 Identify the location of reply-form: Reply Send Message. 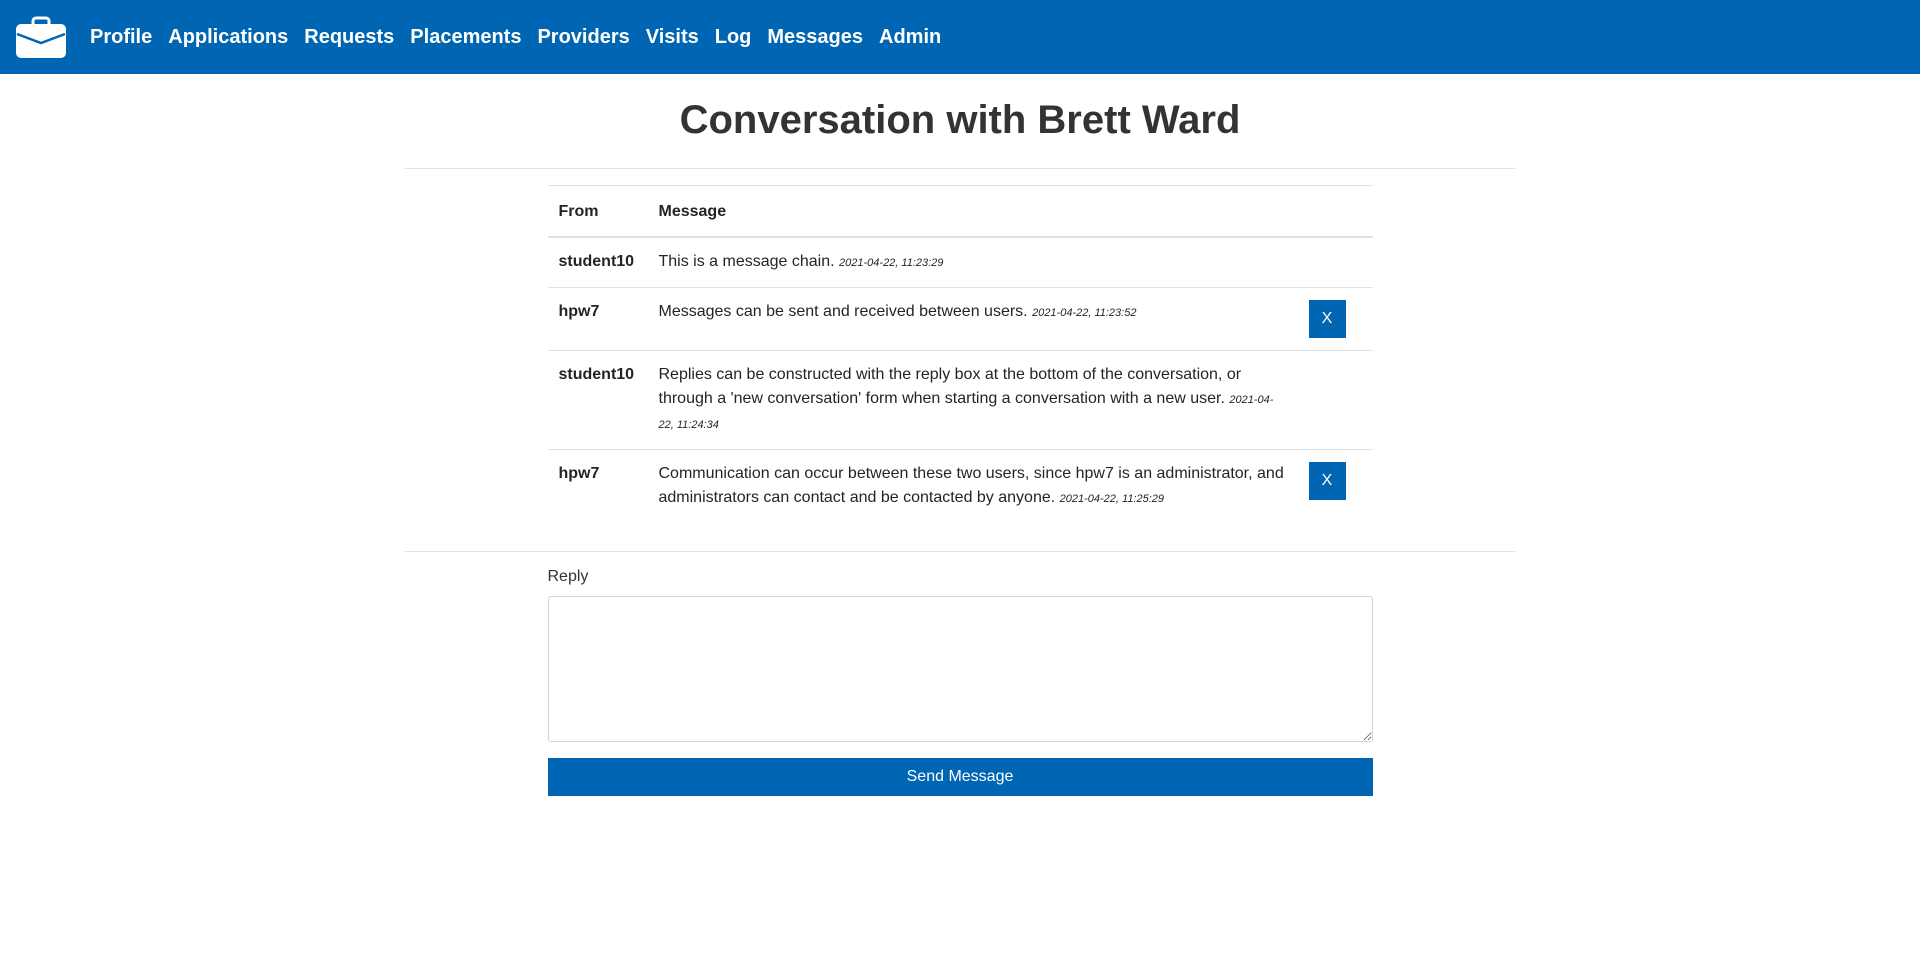
(960, 682).